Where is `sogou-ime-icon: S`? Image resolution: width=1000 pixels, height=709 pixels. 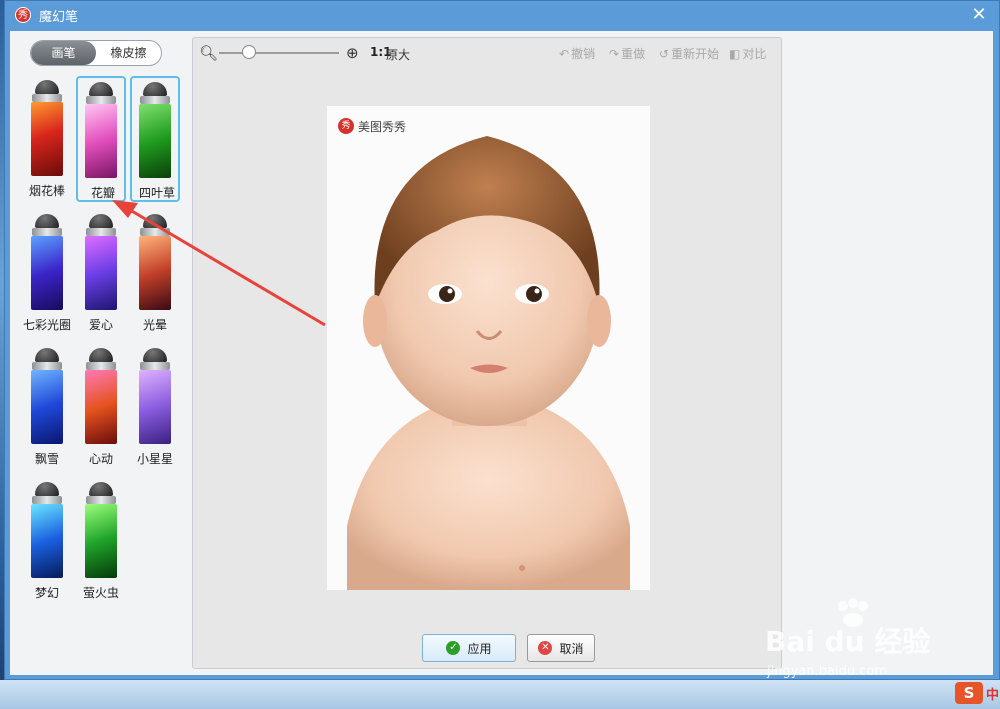
sogou-ime-icon: S is located at coordinates (969, 693).